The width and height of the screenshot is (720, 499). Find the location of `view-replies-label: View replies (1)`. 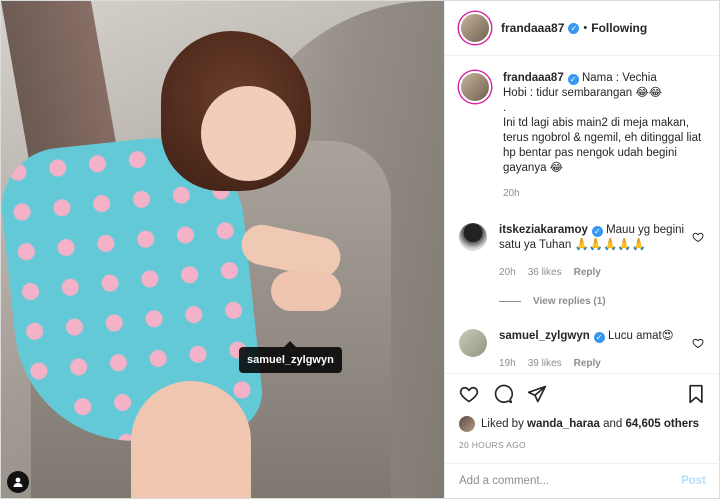

view-replies-label: View replies (1) is located at coordinates (569, 301).